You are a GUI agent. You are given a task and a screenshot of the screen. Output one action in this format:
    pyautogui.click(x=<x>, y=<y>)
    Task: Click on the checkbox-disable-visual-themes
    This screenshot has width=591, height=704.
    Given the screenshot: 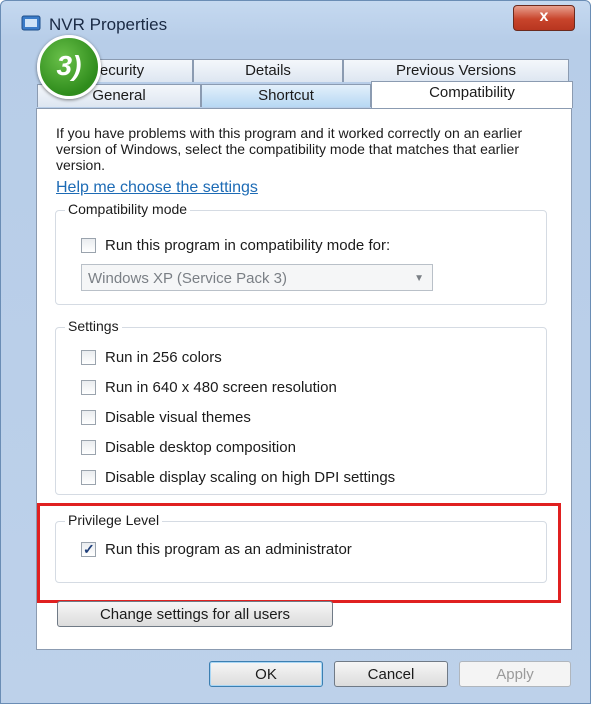 What is the action you would take?
    pyautogui.click(x=88, y=417)
    